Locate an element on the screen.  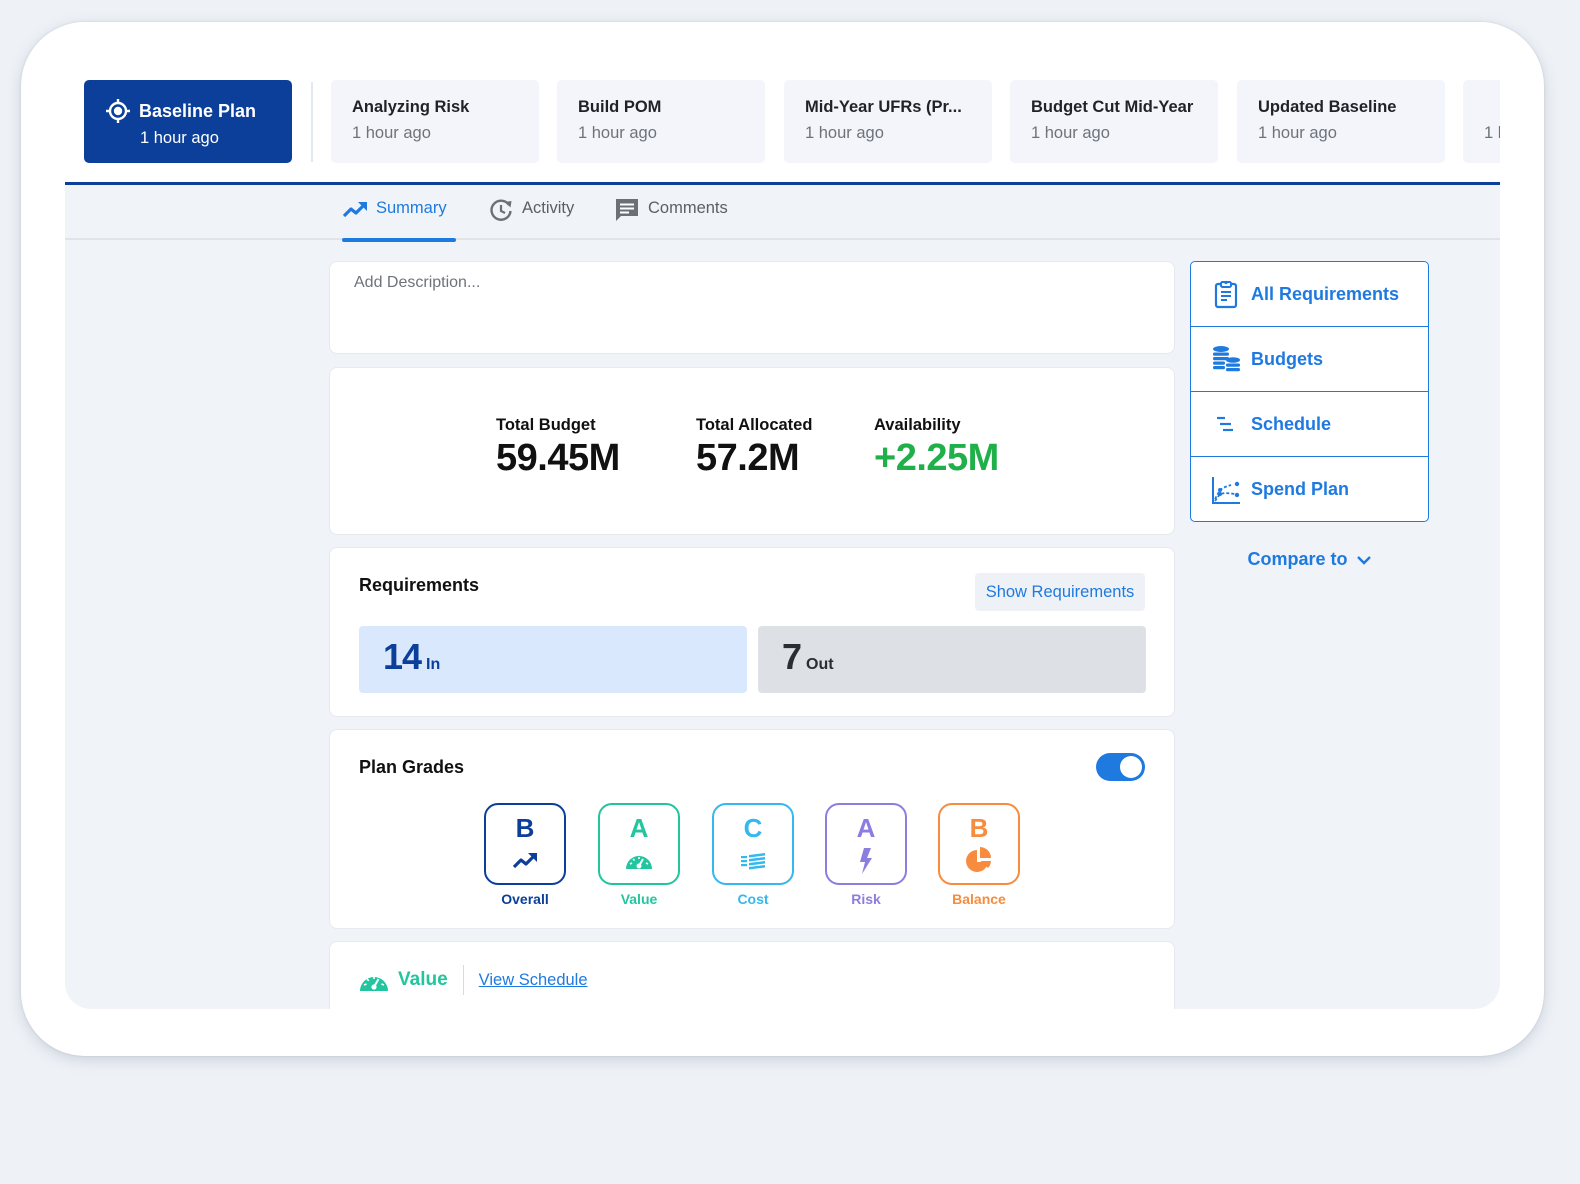
comment-icon is located at coordinates (627, 210).